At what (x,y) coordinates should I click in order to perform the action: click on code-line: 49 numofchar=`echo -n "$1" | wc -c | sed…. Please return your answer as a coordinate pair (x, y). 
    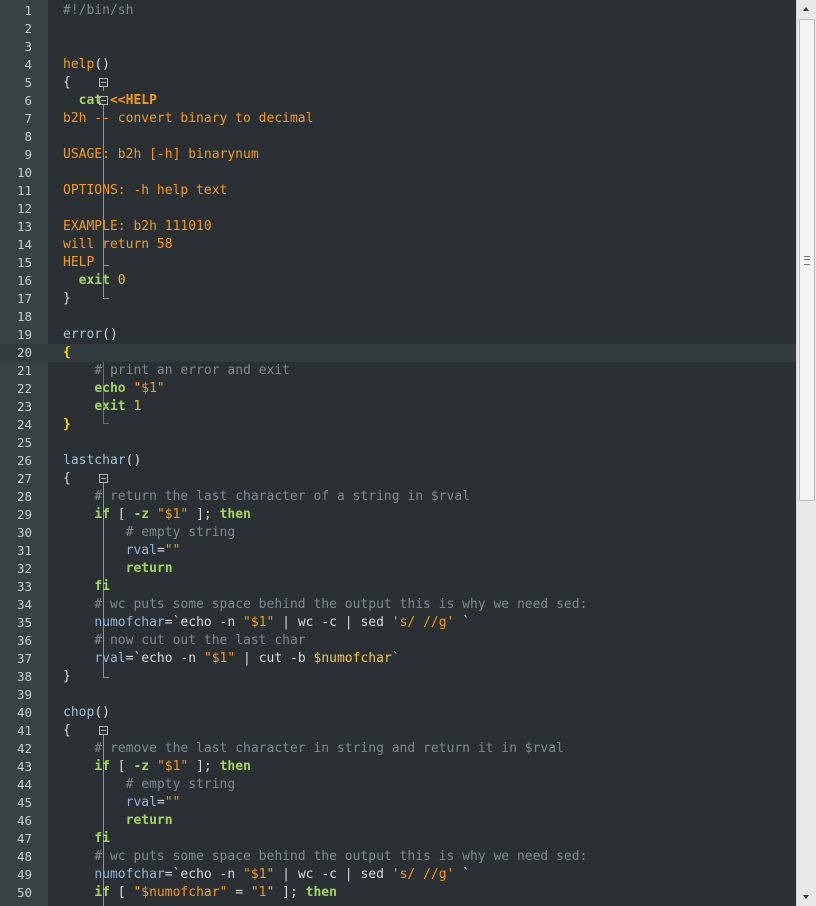
    Looking at the image, I should click on (398, 875).